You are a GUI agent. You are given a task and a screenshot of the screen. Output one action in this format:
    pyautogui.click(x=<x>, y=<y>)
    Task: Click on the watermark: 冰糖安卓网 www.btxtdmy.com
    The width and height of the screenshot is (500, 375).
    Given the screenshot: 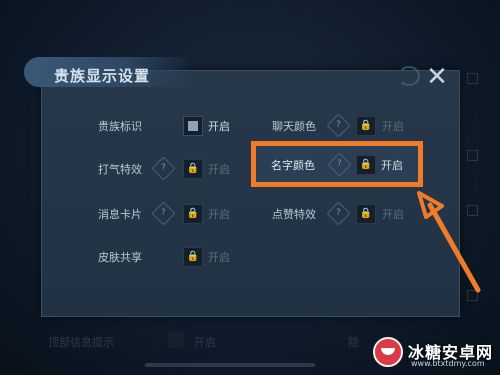 What is the action you would take?
    pyautogui.click(x=435, y=353)
    